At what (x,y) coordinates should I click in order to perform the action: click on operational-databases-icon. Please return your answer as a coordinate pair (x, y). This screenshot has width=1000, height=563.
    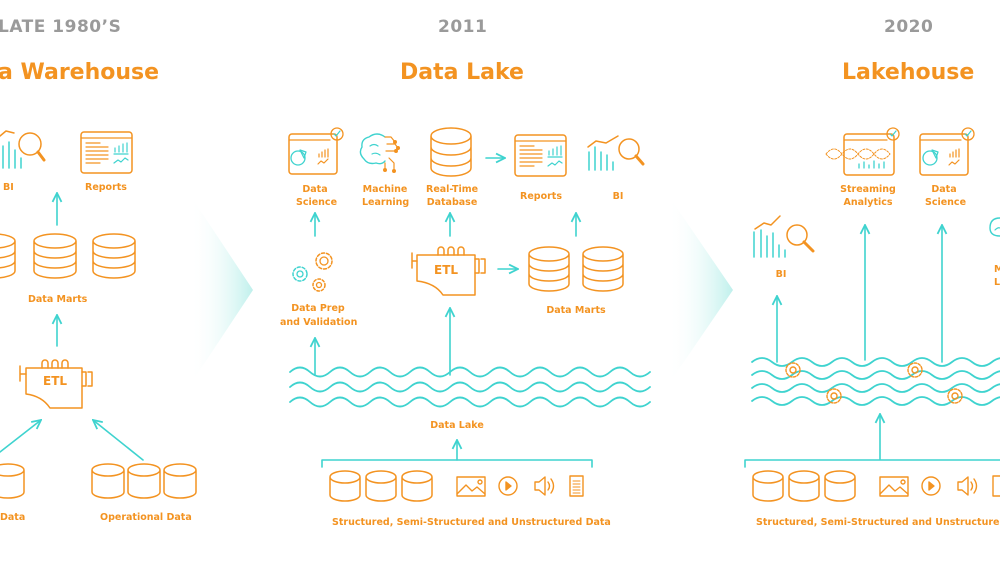
    Looking at the image, I should click on (144, 481).